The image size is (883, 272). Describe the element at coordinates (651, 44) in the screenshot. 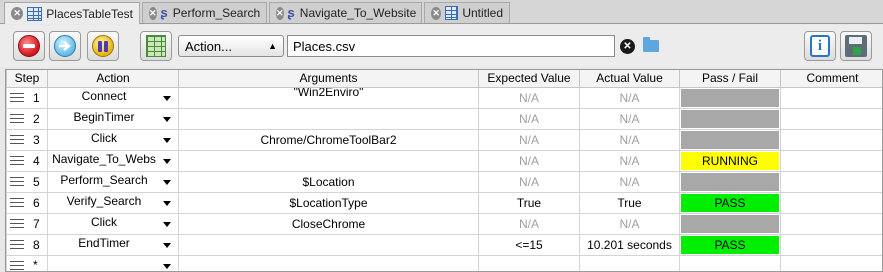

I see `folder-icon` at that location.